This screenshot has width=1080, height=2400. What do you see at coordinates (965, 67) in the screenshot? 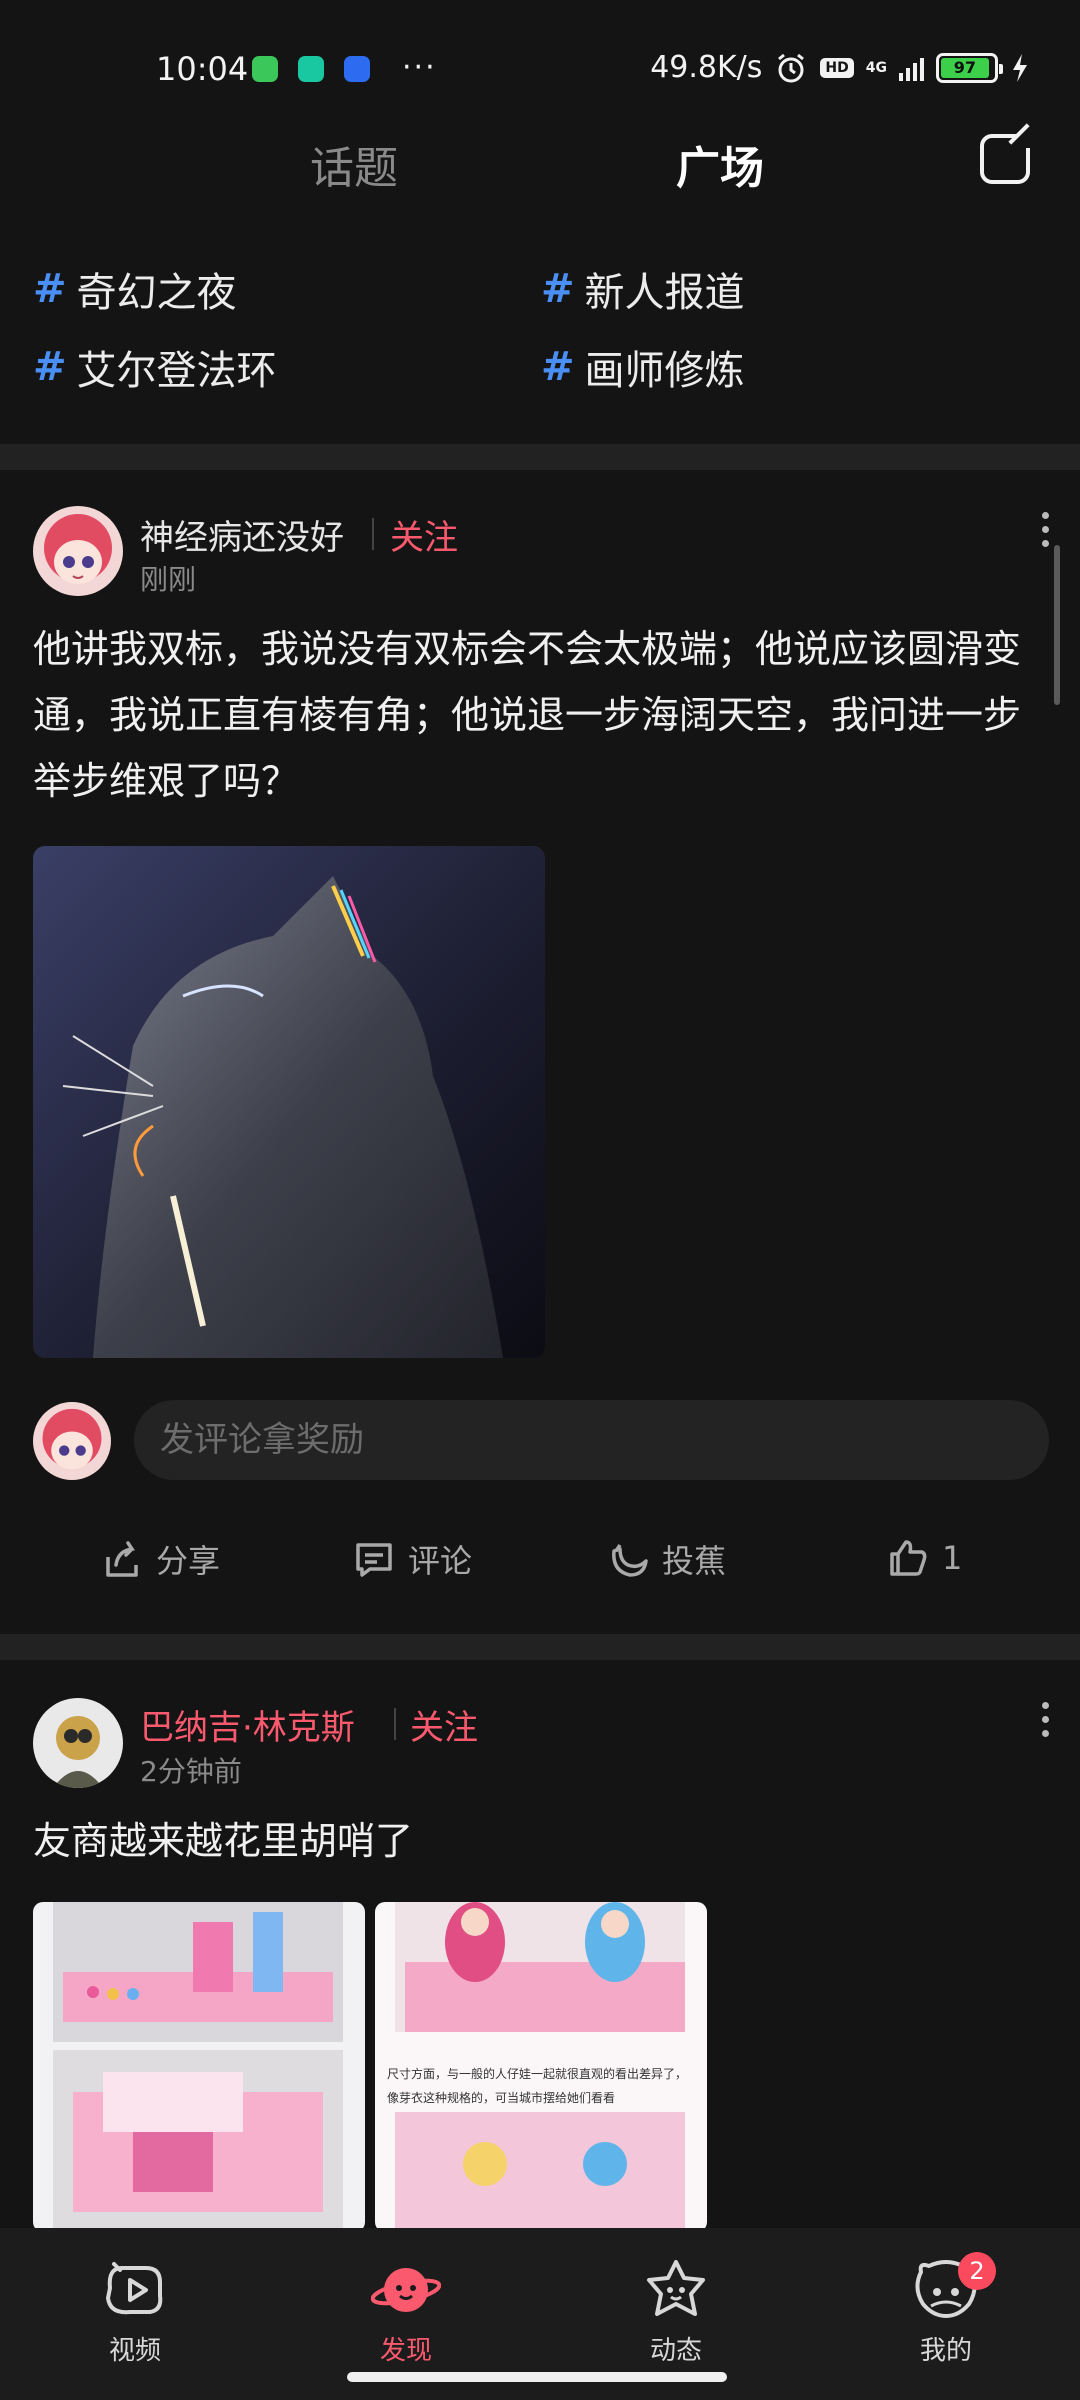
I see `battery-level: 97` at bounding box center [965, 67].